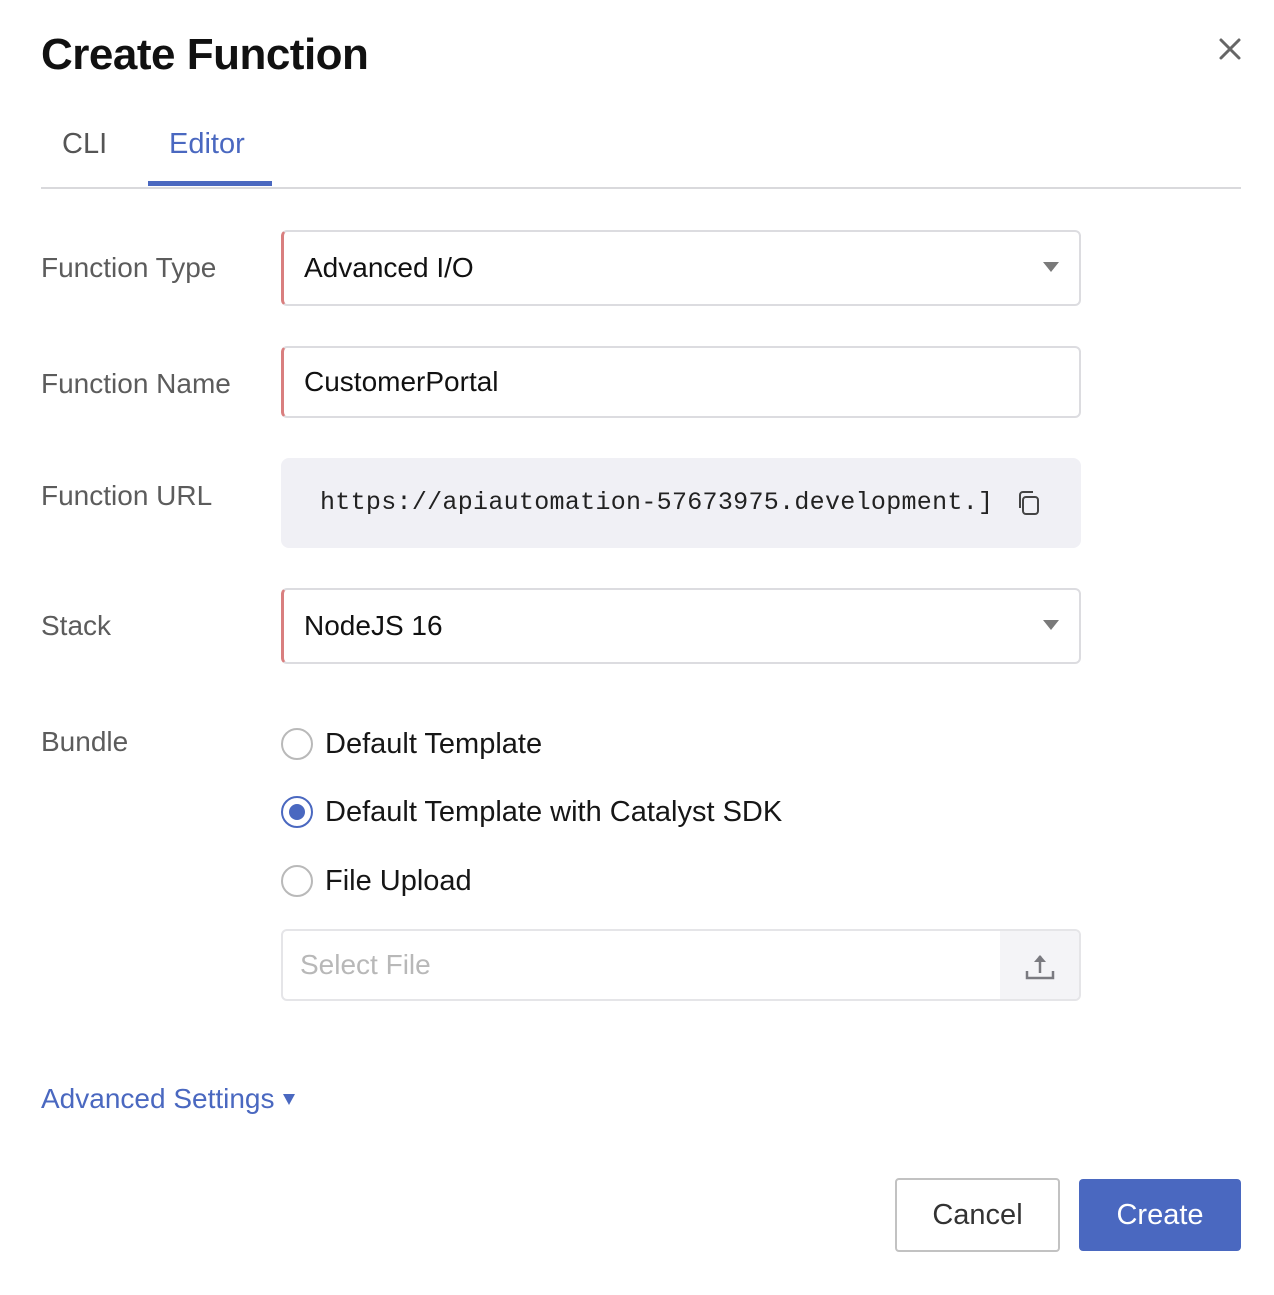 Image resolution: width=1274 pixels, height=1295 pixels. What do you see at coordinates (389, 267) in the screenshot?
I see `function-type-value: Advanced I/O` at bounding box center [389, 267].